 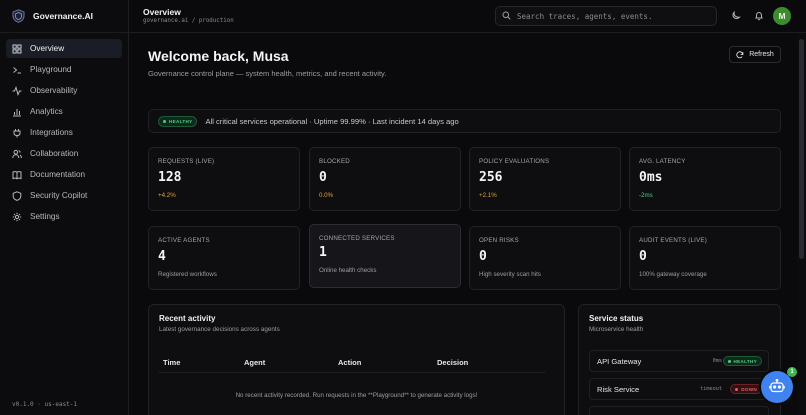 What do you see at coordinates (172, 362) in the screenshot?
I see `column-header-time: Time` at bounding box center [172, 362].